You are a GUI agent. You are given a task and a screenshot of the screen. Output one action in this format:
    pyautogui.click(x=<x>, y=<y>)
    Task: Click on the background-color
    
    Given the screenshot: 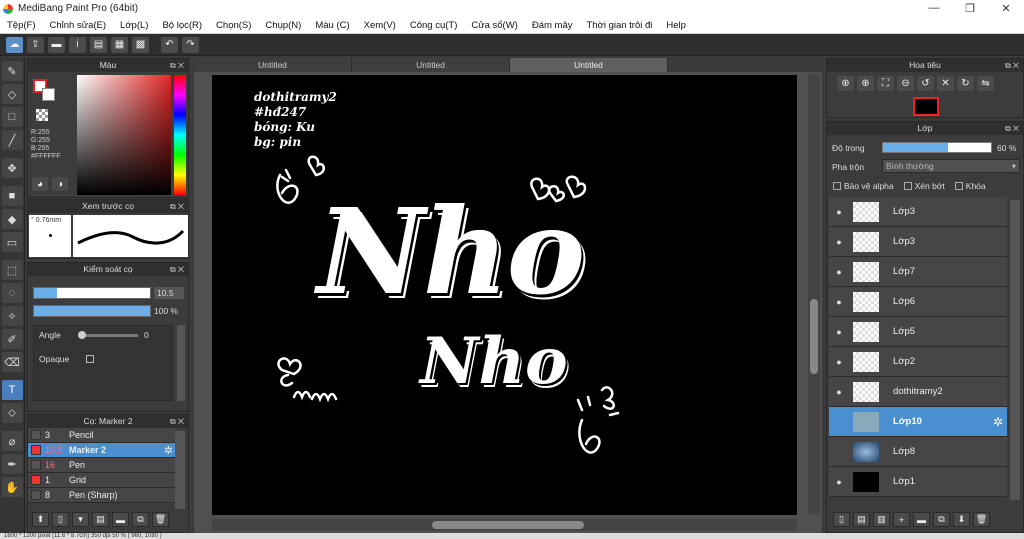 What is the action you would take?
    pyautogui.click(x=48, y=94)
    